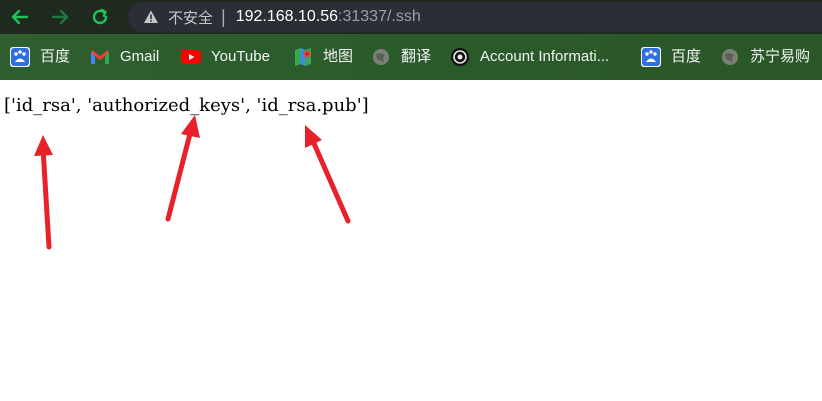 Image resolution: width=822 pixels, height=401 pixels. What do you see at coordinates (416, 56) in the screenshot?
I see `bookmark-label: 翻译` at bounding box center [416, 56].